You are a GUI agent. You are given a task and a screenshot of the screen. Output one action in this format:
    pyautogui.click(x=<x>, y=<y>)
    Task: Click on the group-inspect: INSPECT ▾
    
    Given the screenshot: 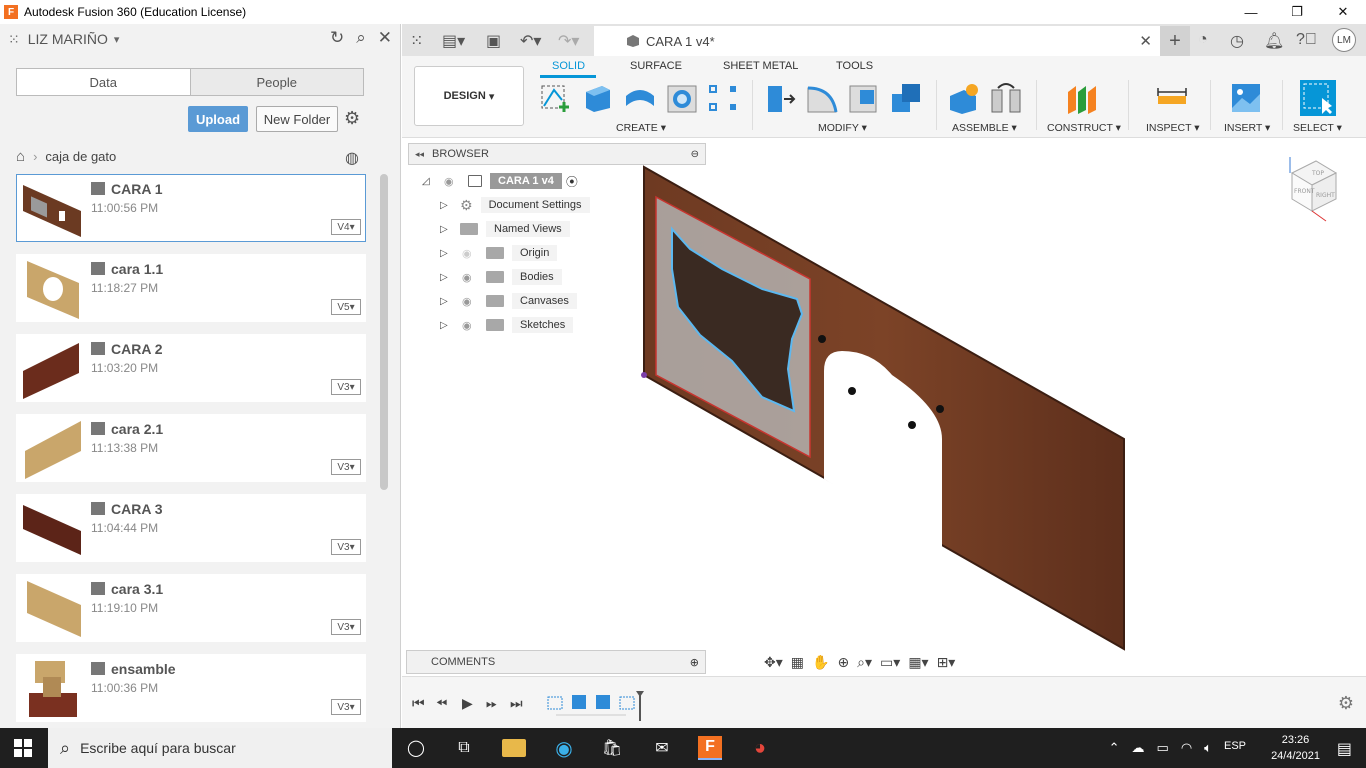 What is the action you would take?
    pyautogui.click(x=1173, y=128)
    